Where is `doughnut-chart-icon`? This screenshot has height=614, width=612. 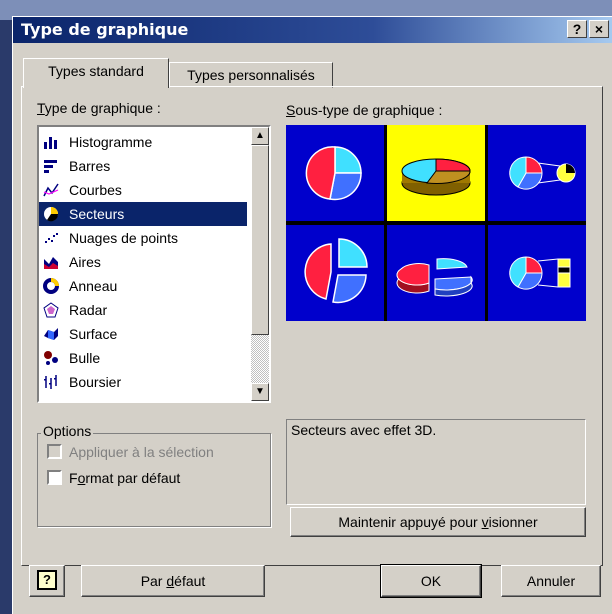
doughnut-chart-icon is located at coordinates (51, 286).